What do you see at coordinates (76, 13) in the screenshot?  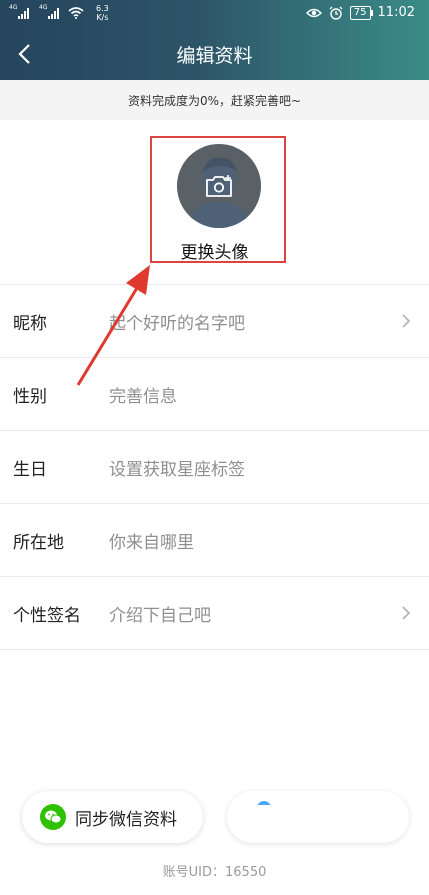 I see `wifi-icon` at bounding box center [76, 13].